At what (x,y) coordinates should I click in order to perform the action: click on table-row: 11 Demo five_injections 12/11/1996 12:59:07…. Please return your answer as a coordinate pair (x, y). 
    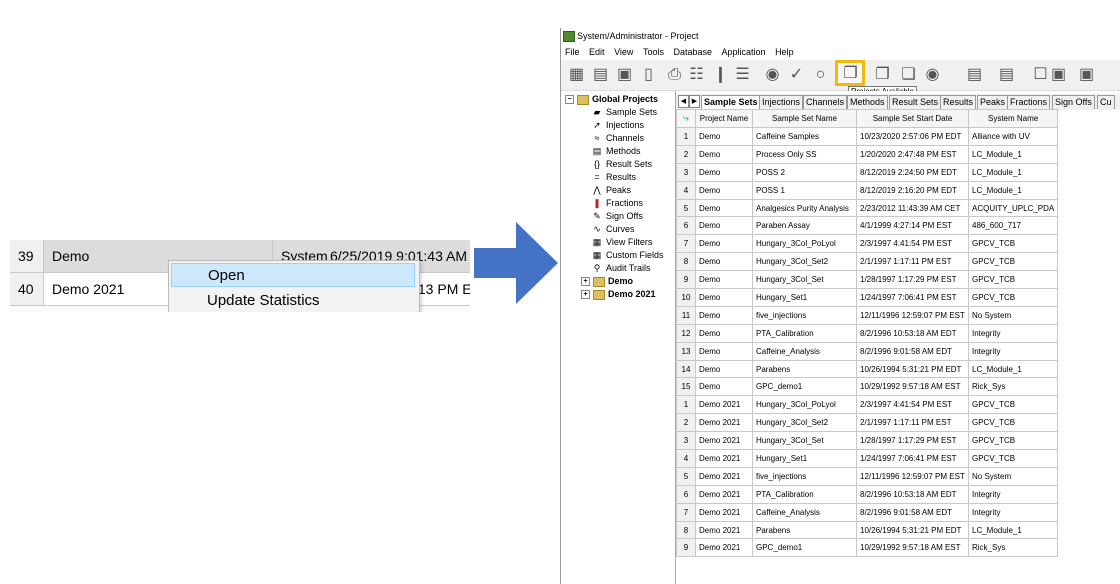
    Looking at the image, I should click on (867, 315).